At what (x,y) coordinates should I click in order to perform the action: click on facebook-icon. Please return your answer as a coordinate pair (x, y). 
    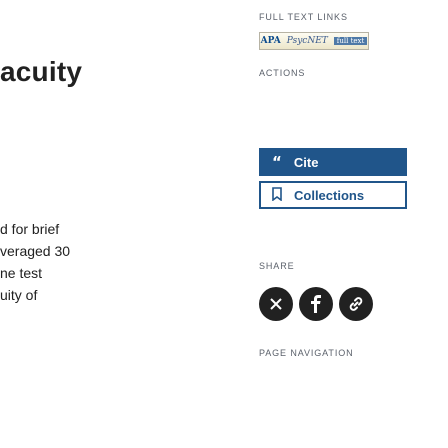
    Looking at the image, I should click on (316, 304).